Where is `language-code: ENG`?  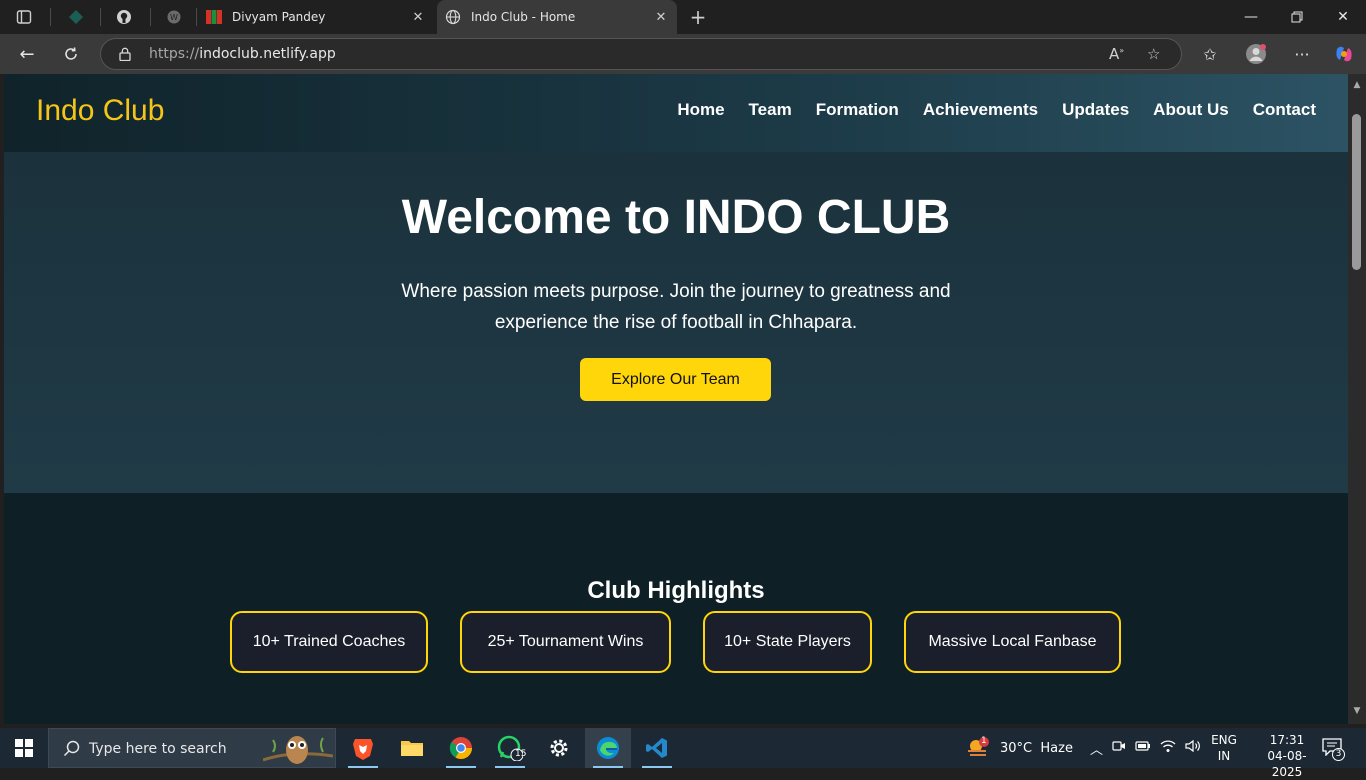
language-code: ENG is located at coordinates (1224, 740).